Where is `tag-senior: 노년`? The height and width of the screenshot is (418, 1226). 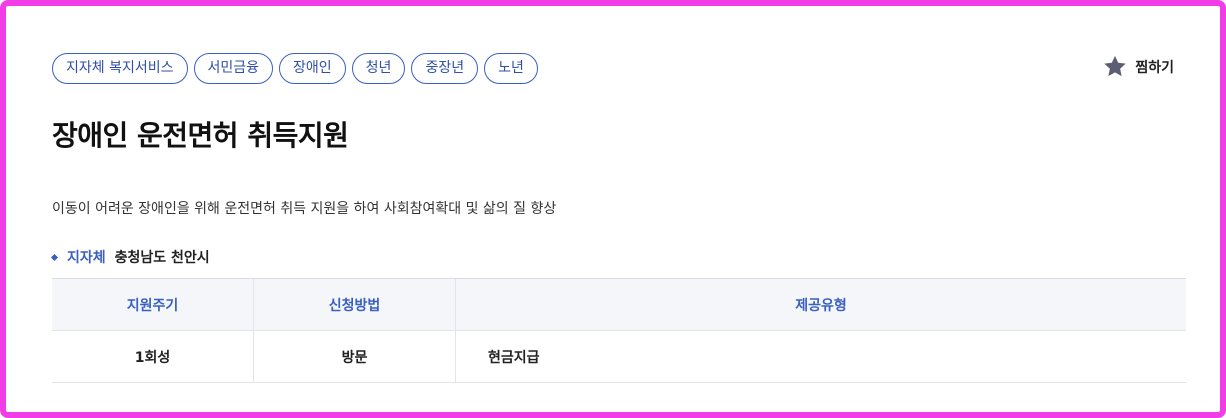 tag-senior: 노년 is located at coordinates (511, 68).